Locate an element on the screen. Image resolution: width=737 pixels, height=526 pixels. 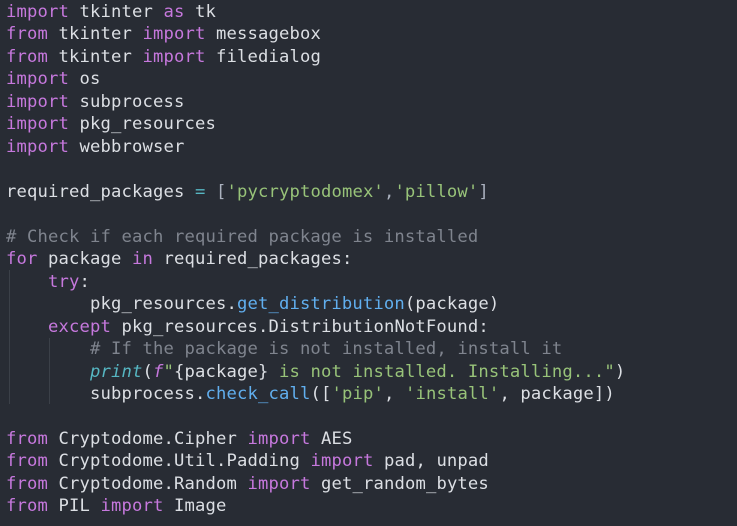
code-token: messagebox is located at coordinates (263, 34).